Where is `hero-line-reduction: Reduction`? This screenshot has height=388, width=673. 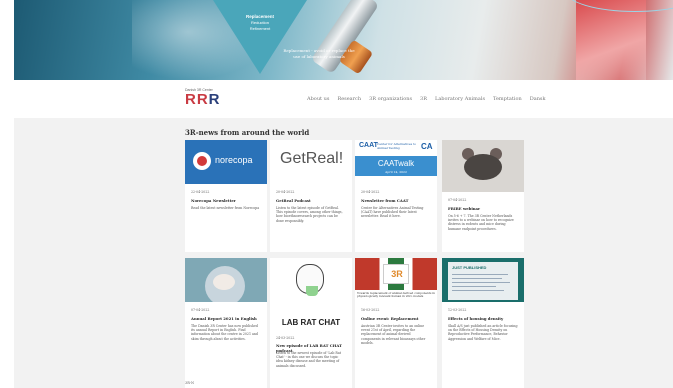 hero-line-reduction: Reduction is located at coordinates (259, 22).